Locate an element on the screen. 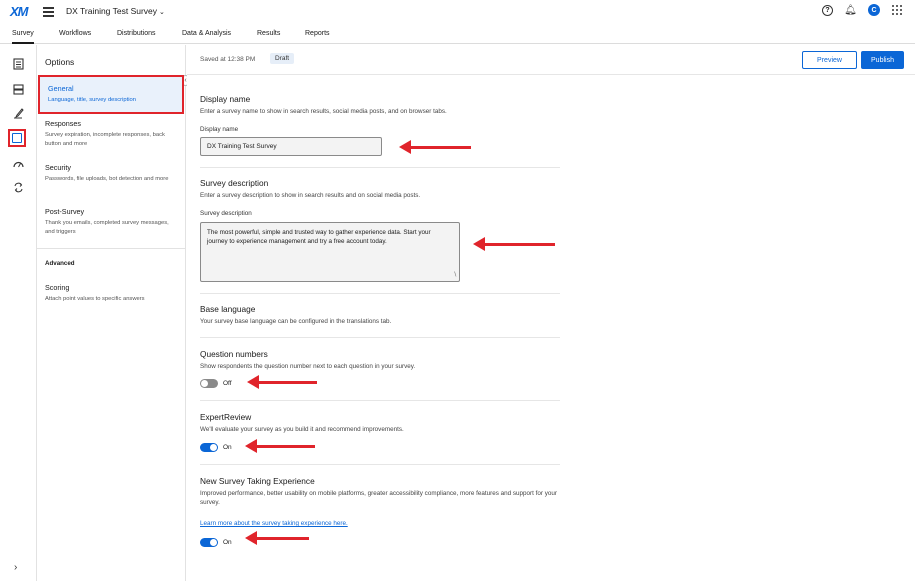 The height and width of the screenshot is (581, 915). options-divider is located at coordinates (111, 248).